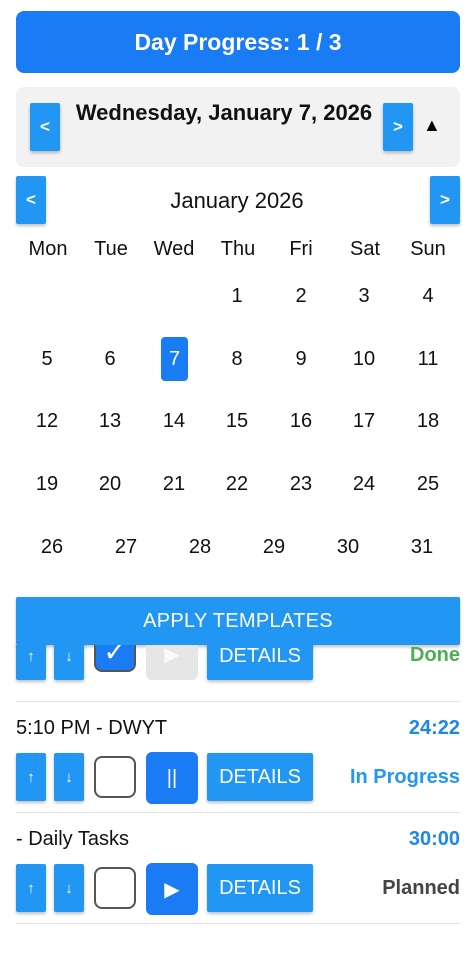 The image size is (474, 955). I want to click on calendar-day: 22, so click(237, 484).